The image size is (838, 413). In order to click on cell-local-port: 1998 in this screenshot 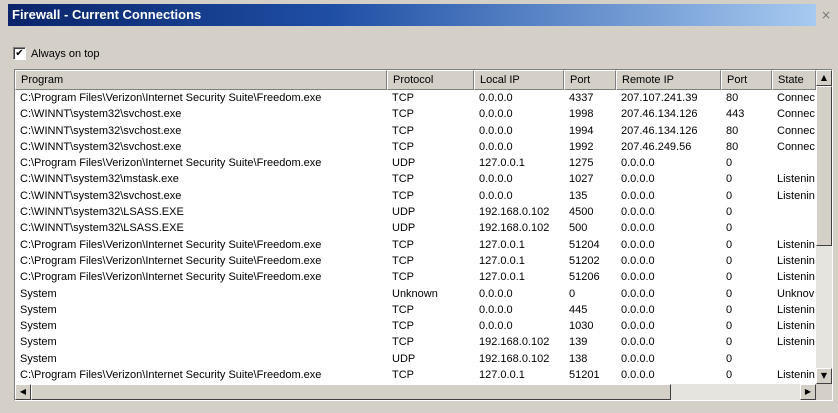, I will do `click(581, 114)`.